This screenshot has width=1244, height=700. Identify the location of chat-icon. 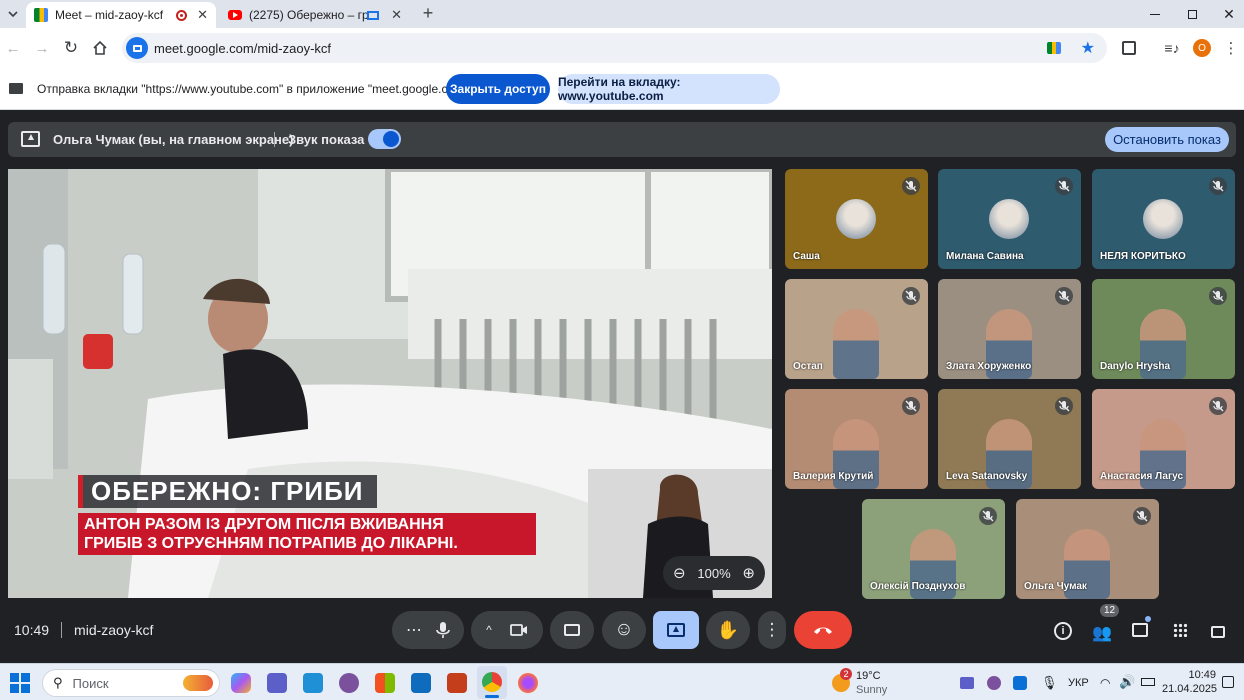
(1140, 630).